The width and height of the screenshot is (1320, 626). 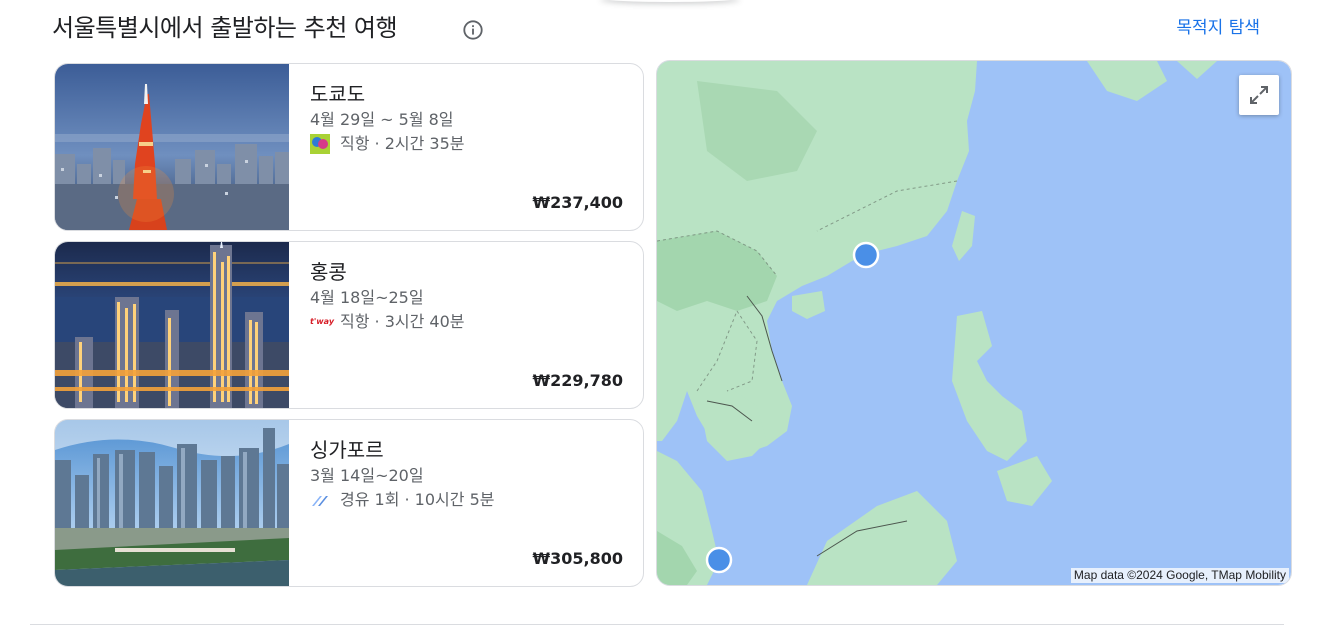 I want to click on destination-card-tokyo: 도쿄도 4월 29일 ~ 5월 8일 직항 · 2시간 35분 ₩237,400, so click(x=349, y=147).